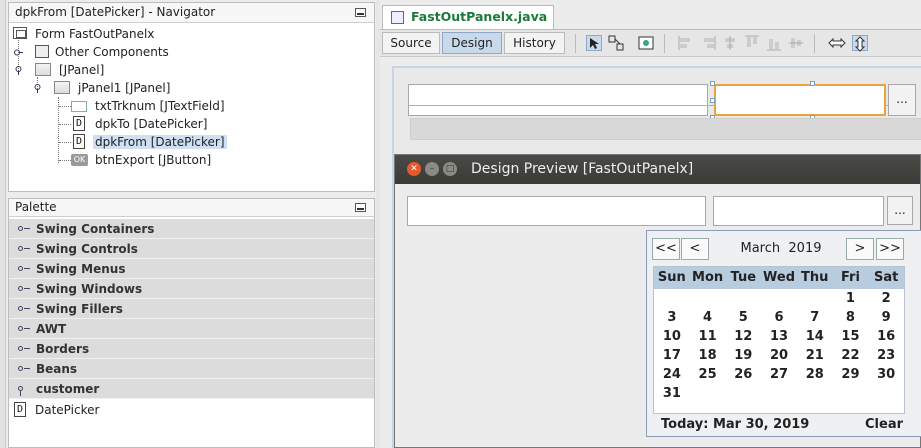  I want to click on palette-category-swing-containers: Swing Containers, so click(191, 229).